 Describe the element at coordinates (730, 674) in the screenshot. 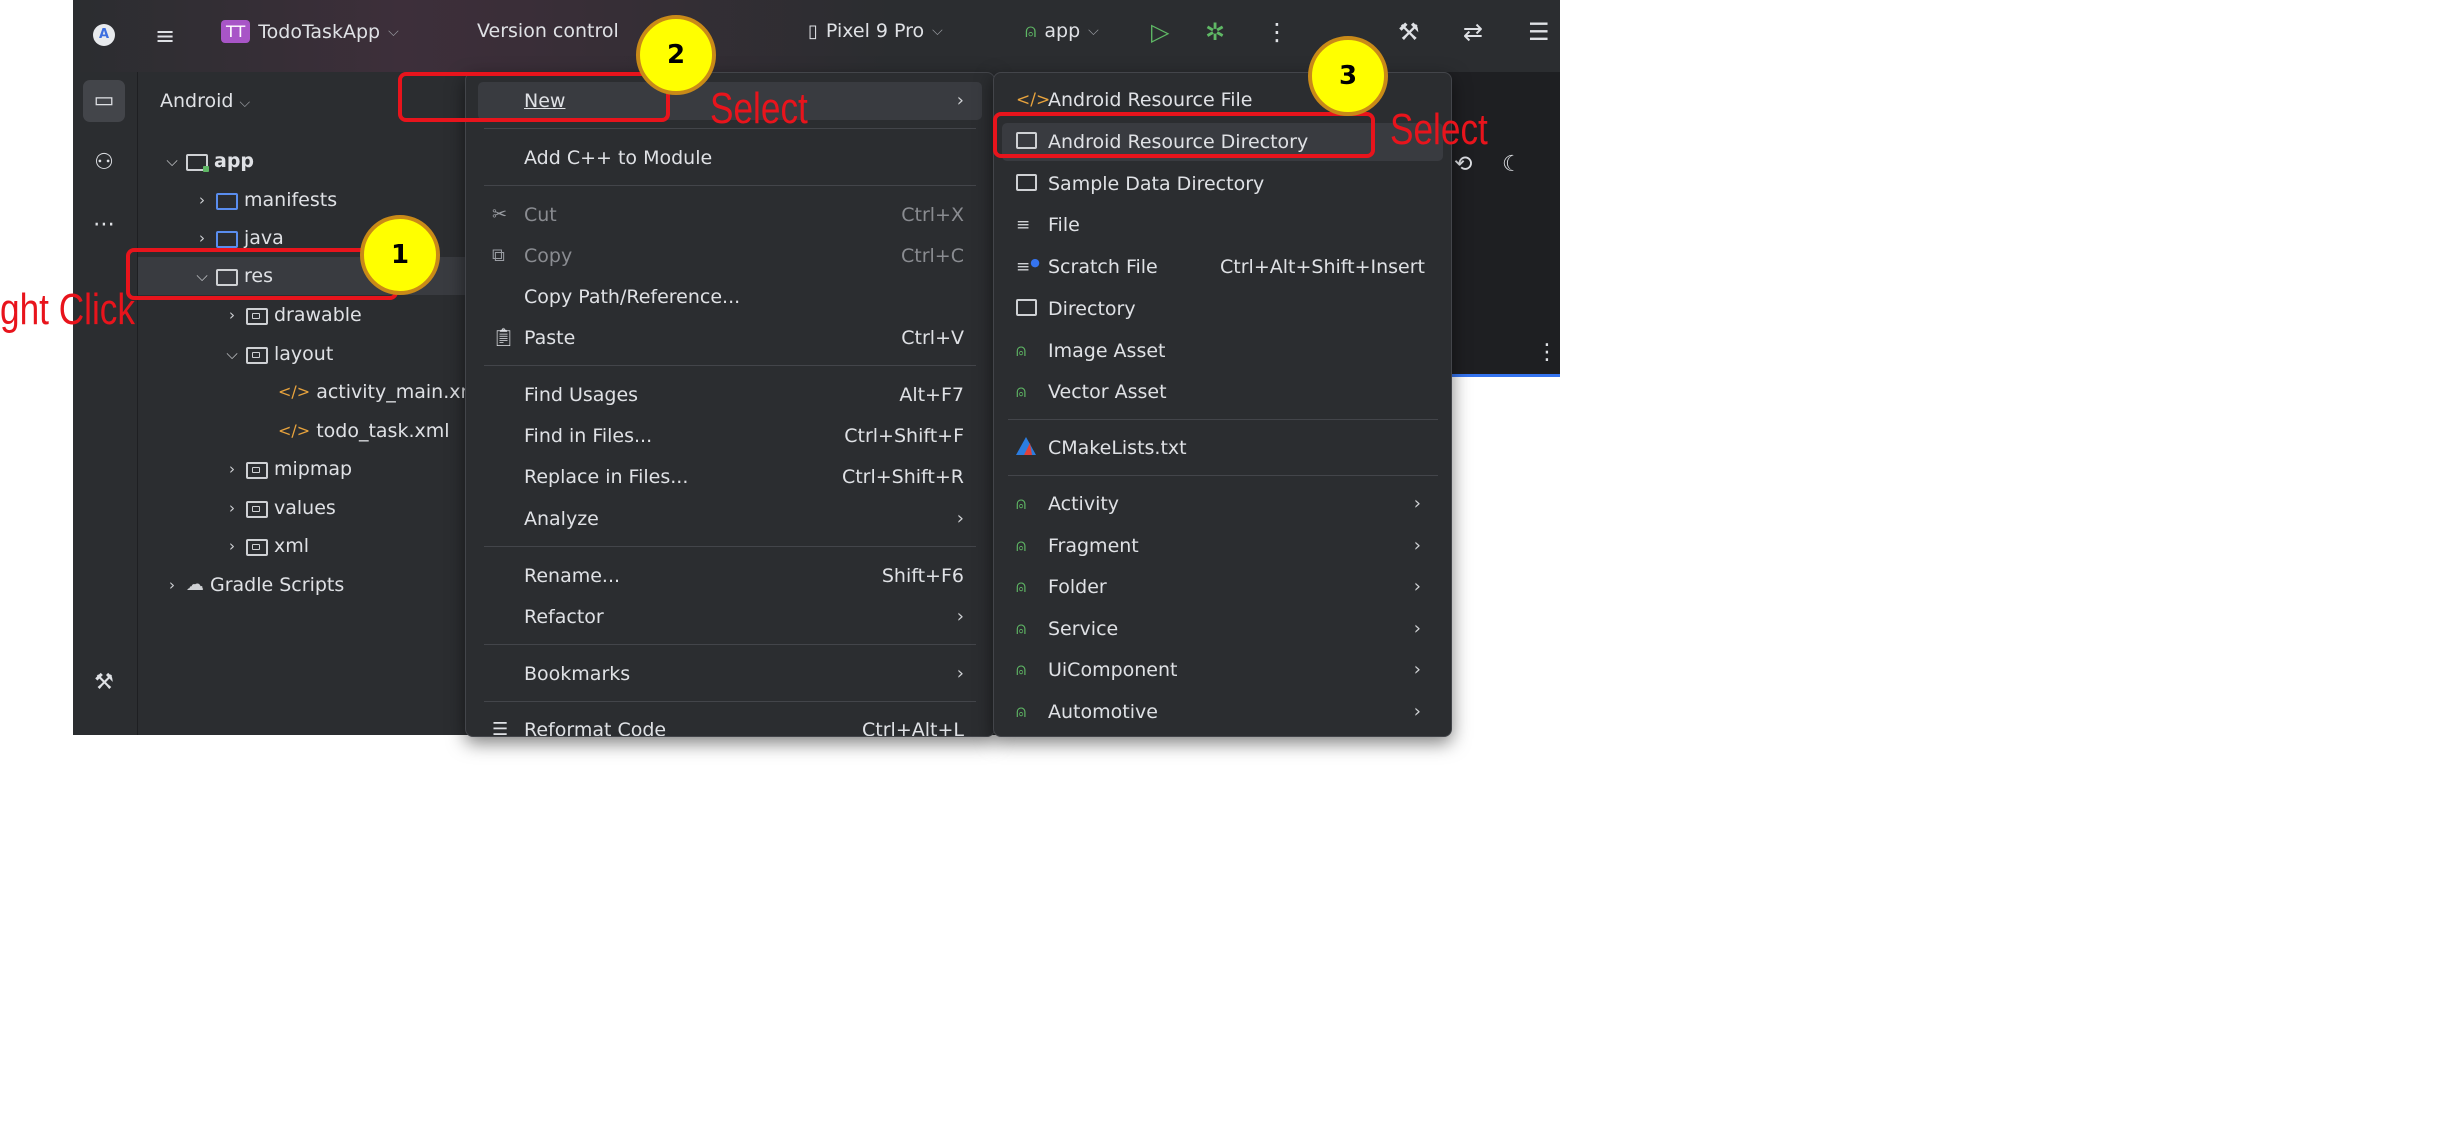

I see `menu-item-bookmarks: Bookmarks ›` at that location.